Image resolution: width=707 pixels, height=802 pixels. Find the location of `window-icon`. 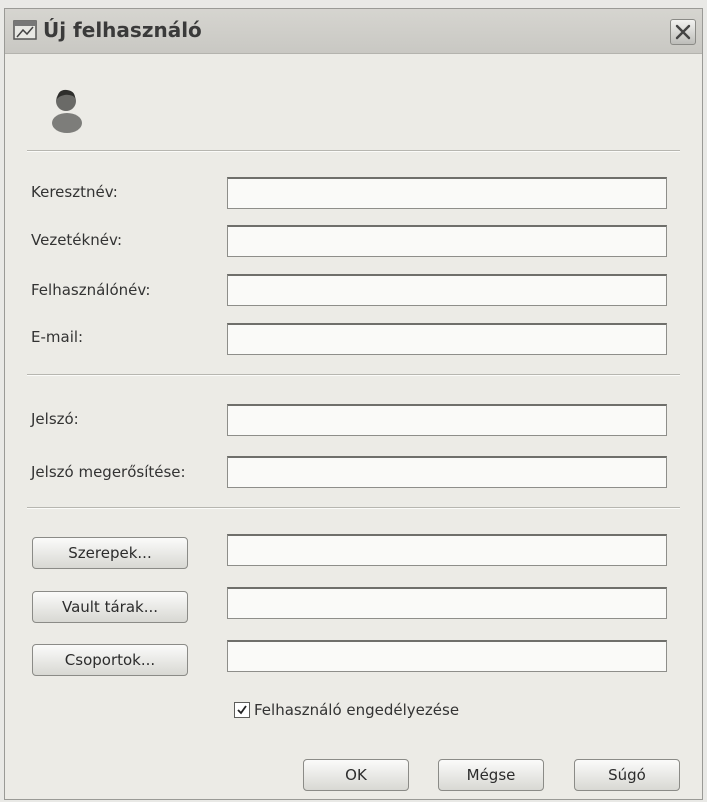

window-icon is located at coordinates (25, 30).